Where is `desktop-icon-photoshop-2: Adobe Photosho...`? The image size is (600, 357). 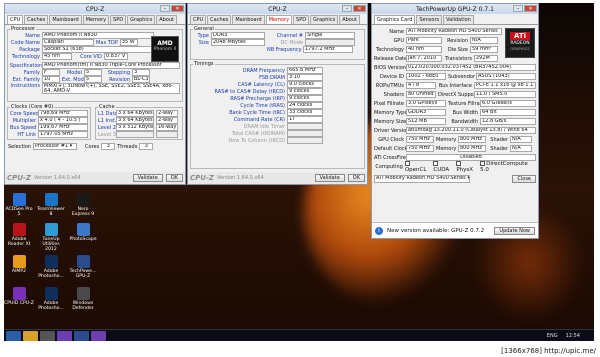
desktop-icon-photoshop-2: Adobe Photosho... is located at coordinates (51, 299).